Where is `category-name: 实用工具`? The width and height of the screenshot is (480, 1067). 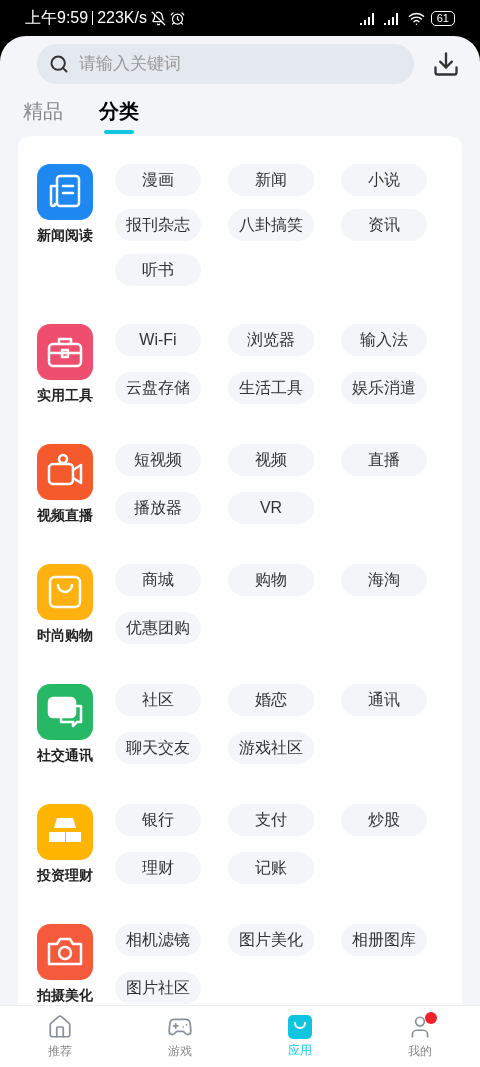 category-name: 实用工具 is located at coordinates (65, 395).